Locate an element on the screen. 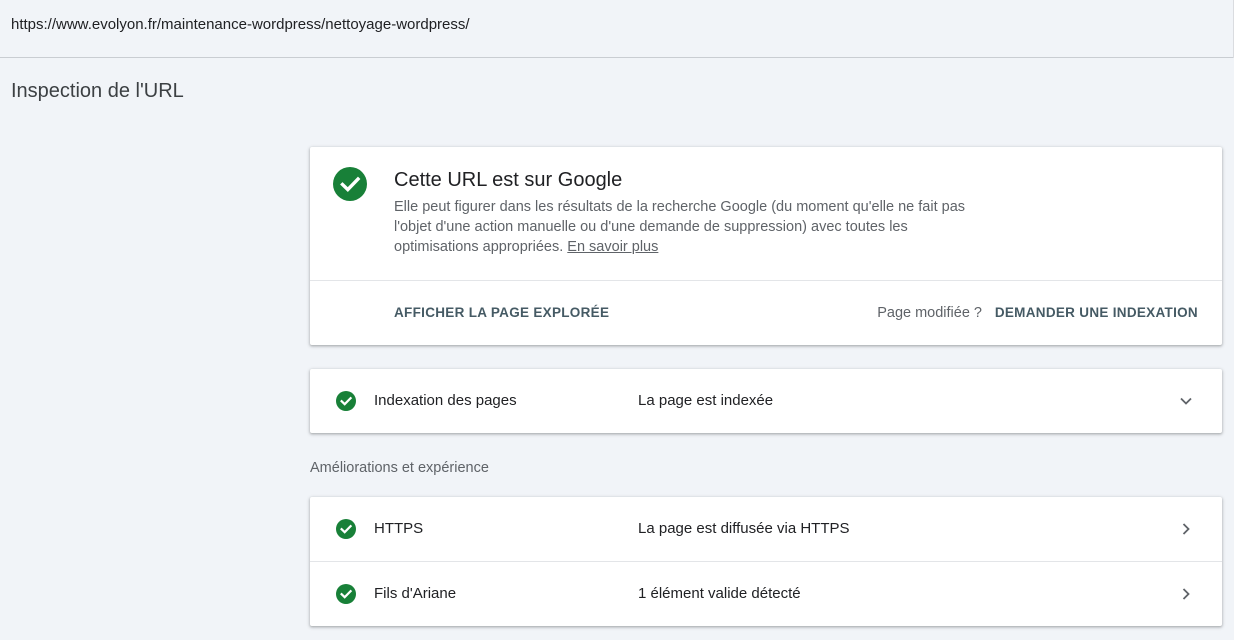  request-indexing-button: DEMANDER UNE INDEXATION is located at coordinates (1096, 312).